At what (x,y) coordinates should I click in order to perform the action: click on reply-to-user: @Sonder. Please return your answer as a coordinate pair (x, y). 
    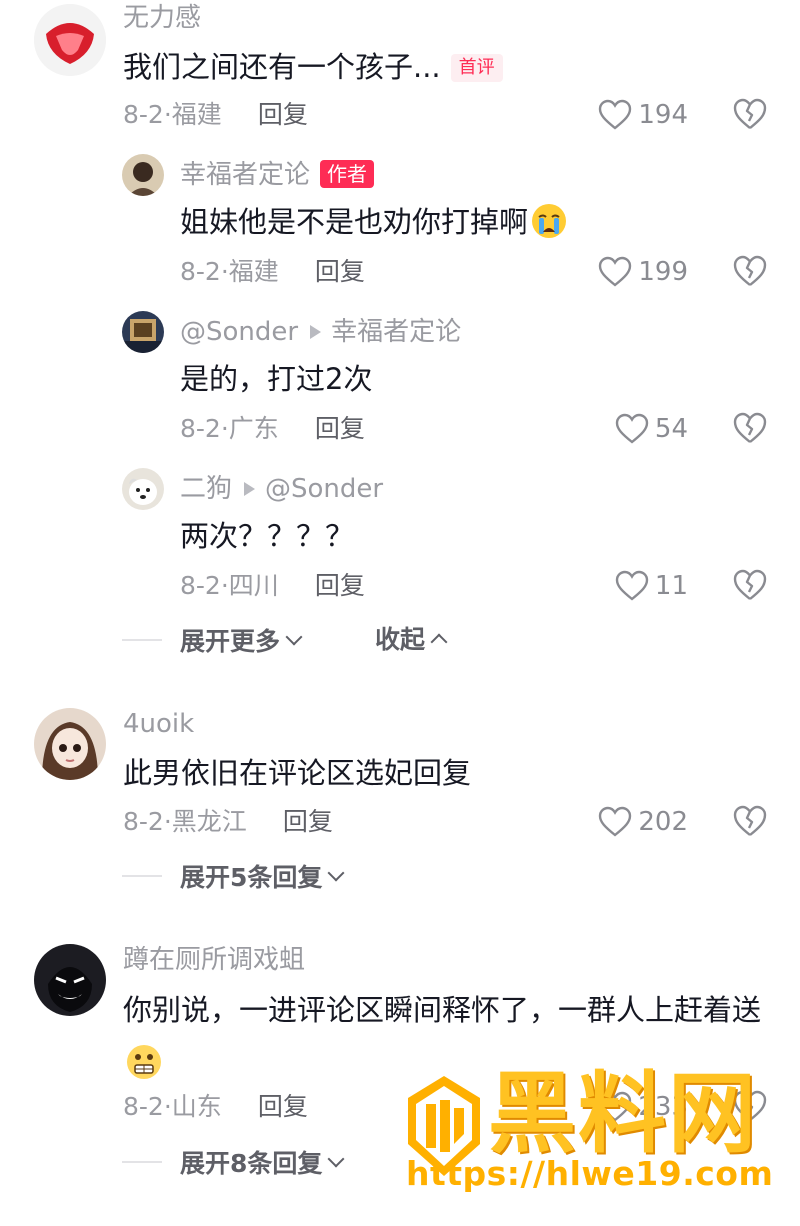
    Looking at the image, I should click on (324, 489).